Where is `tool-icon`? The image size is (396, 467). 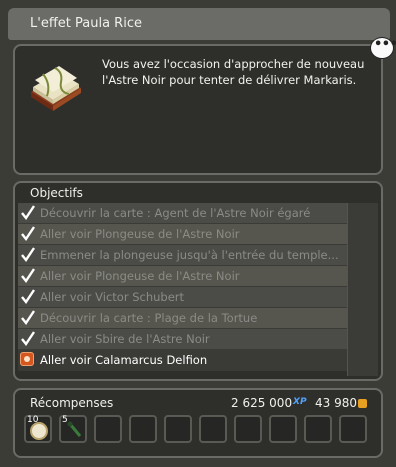
tool-icon is located at coordinates (74, 429).